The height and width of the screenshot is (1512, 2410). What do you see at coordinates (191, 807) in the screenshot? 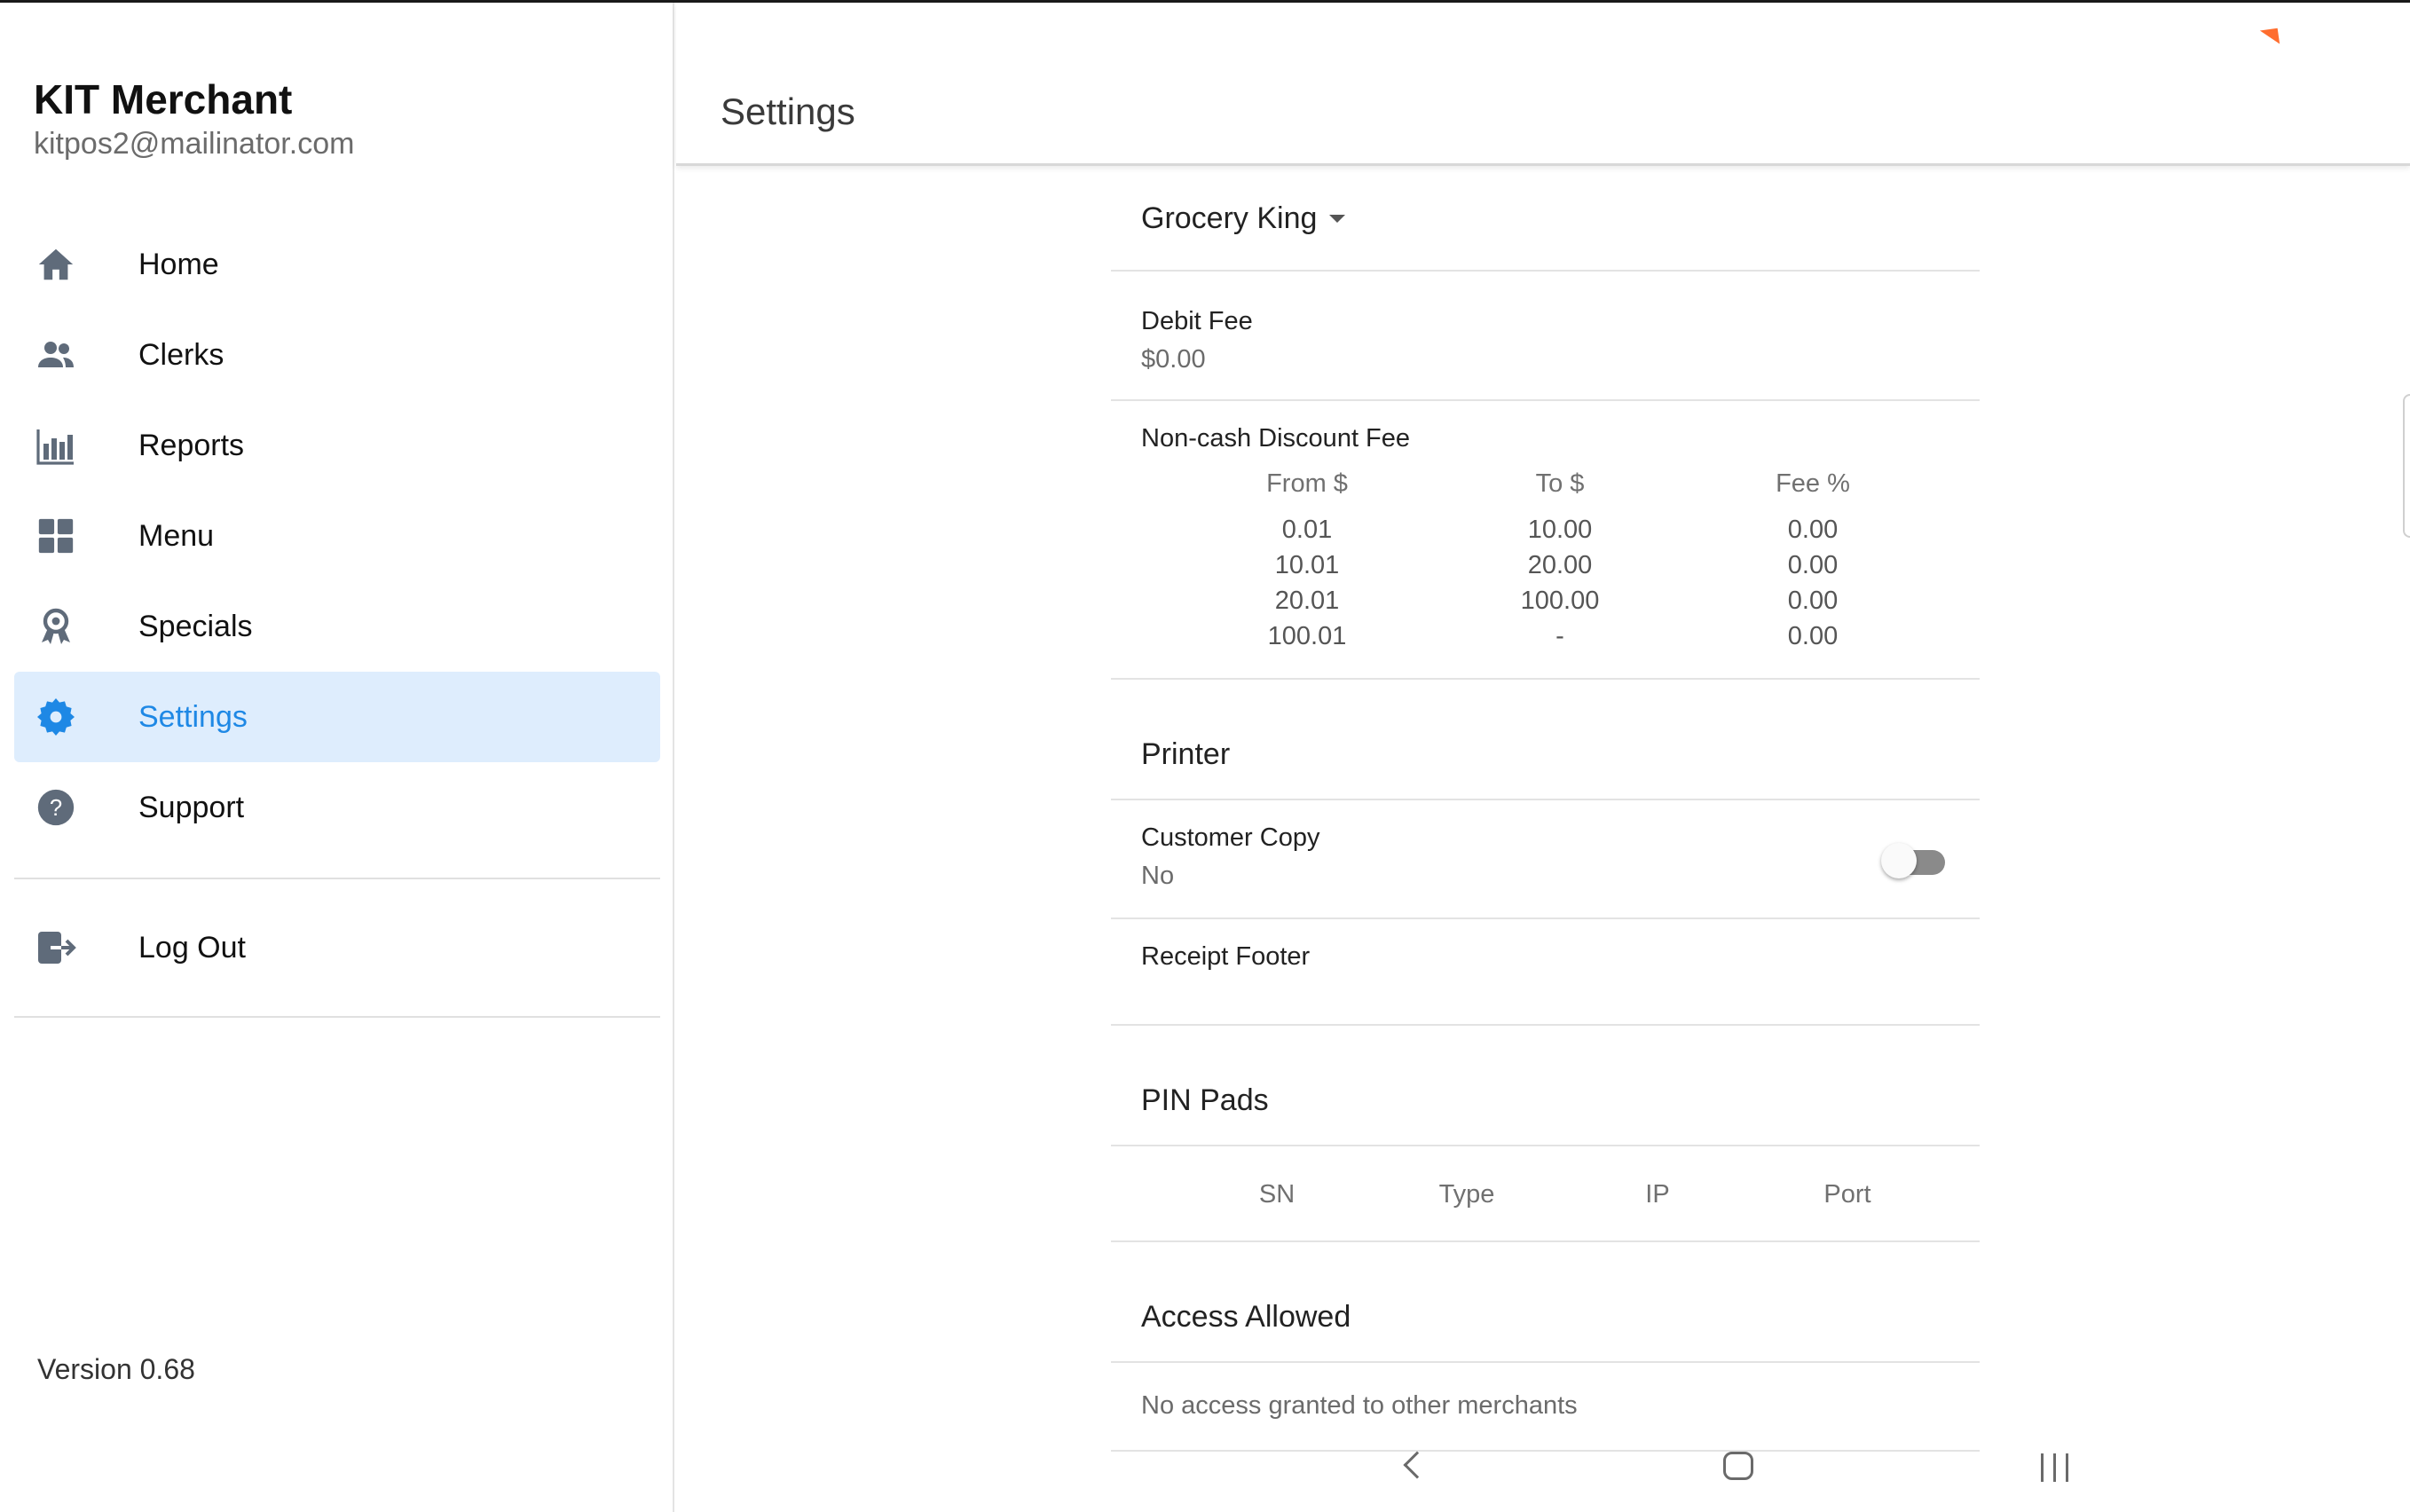
I see `sidebar-item-label: Support` at bounding box center [191, 807].